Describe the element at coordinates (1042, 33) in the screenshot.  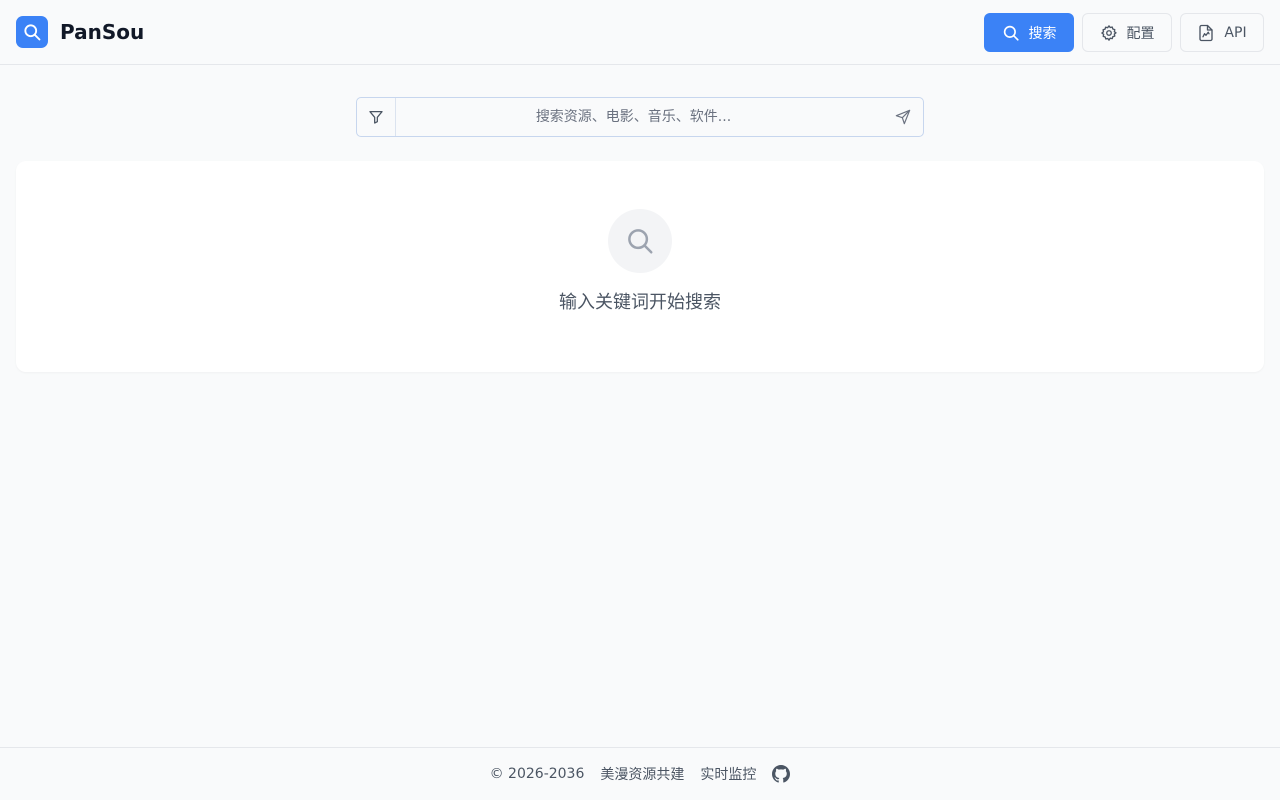
I see `search-nav-label: 搜索` at that location.